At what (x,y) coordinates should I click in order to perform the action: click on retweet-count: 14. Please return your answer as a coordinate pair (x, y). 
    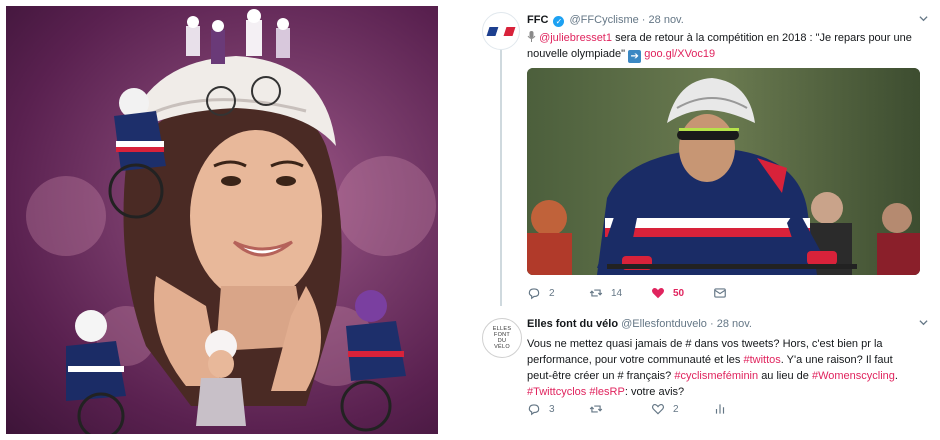
    Looking at the image, I should click on (617, 293).